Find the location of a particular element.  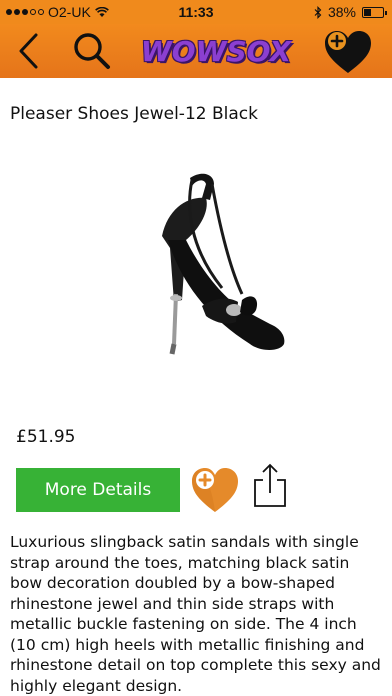

product-price: £51.95 is located at coordinates (46, 437).